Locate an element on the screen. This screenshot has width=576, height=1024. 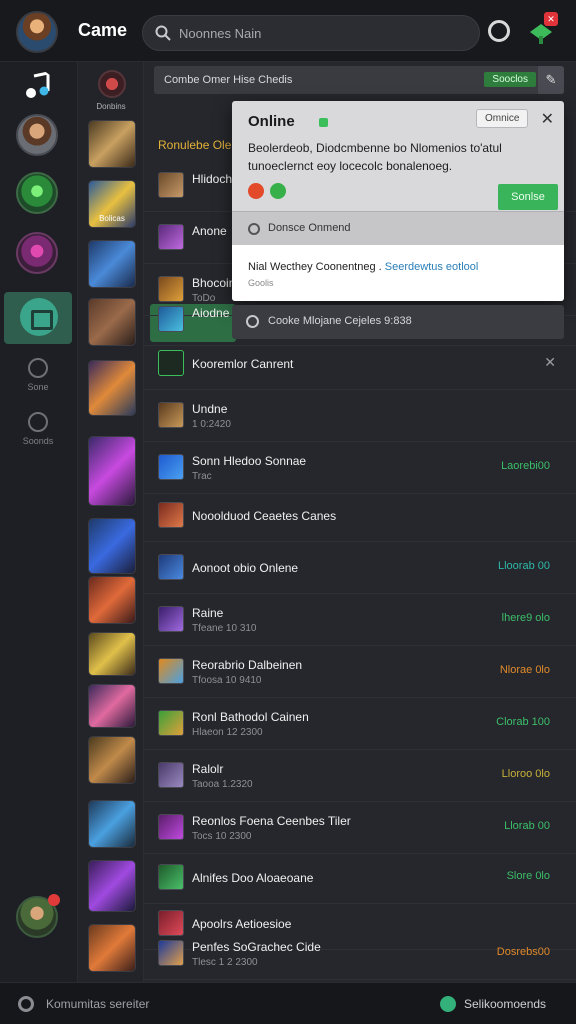
wrench-icon: ✎ is located at coordinates (551, 80).